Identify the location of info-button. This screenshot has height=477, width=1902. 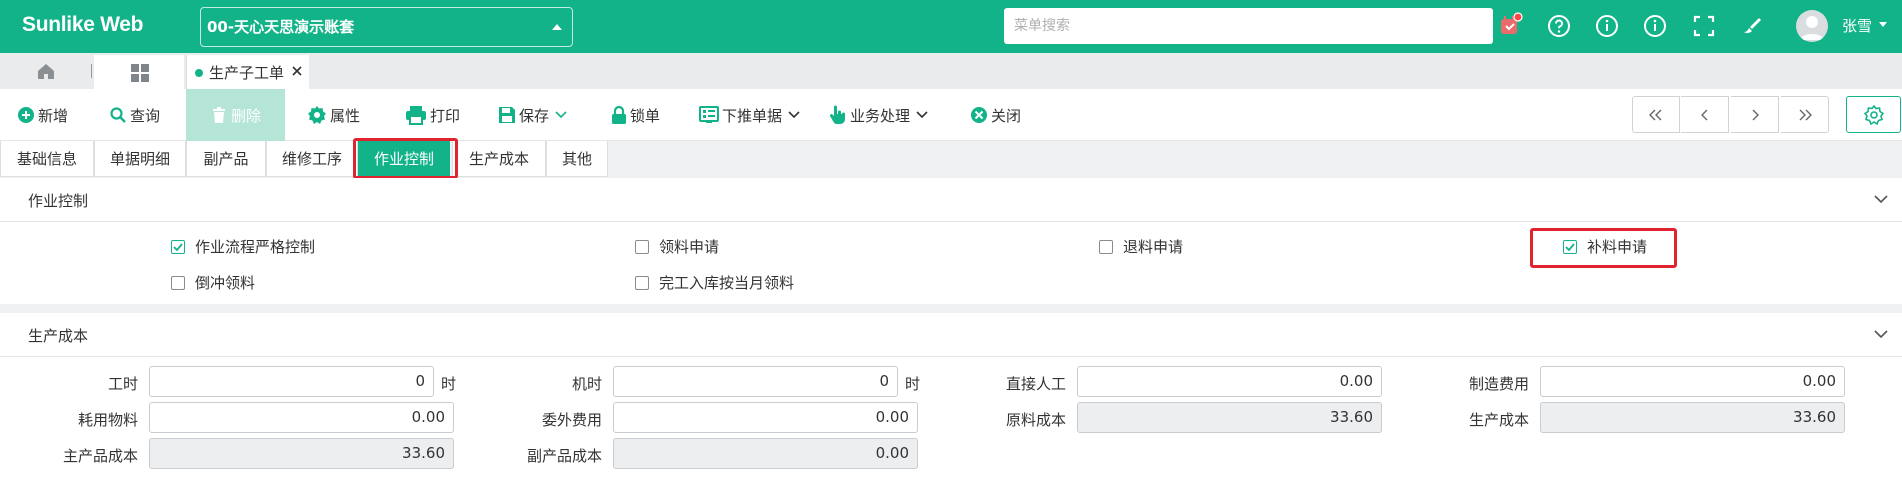
(1607, 26).